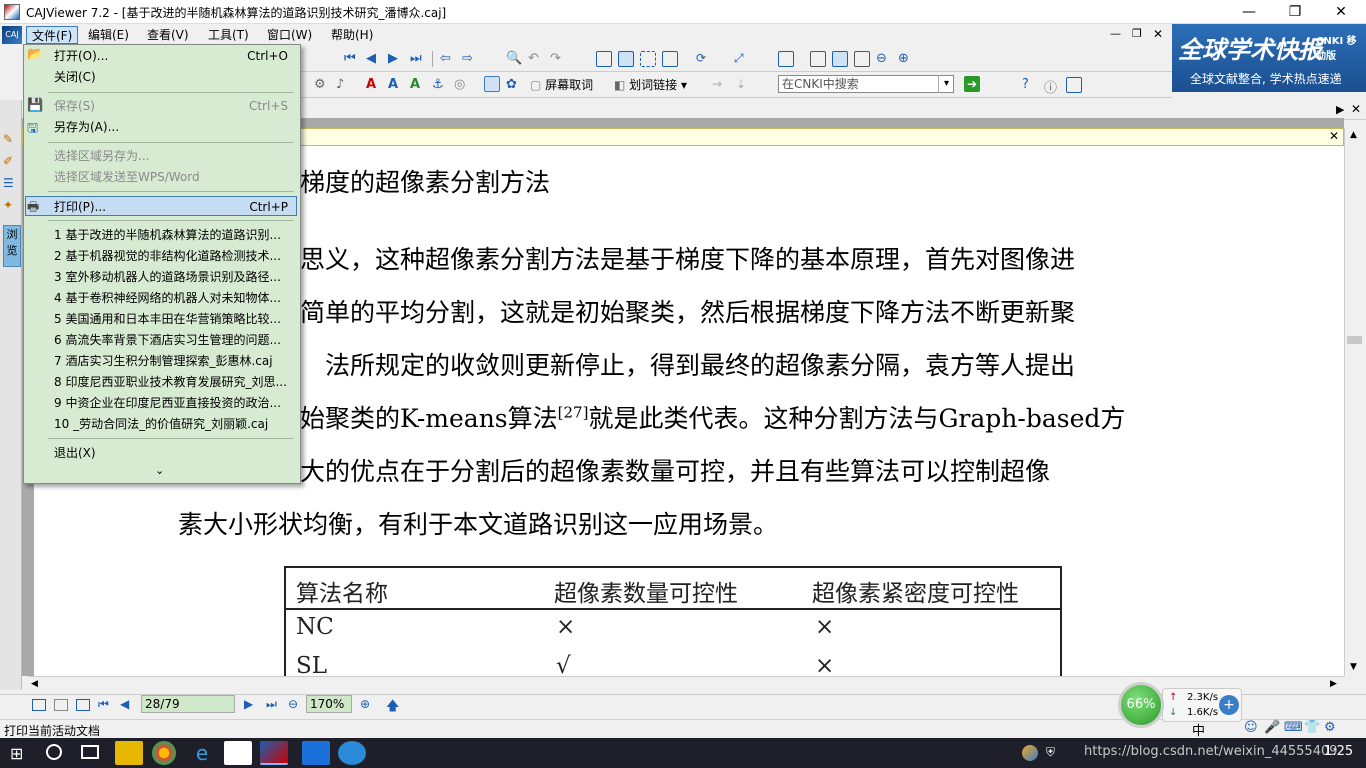 Image resolution: width=1366 pixels, height=768 pixels. What do you see at coordinates (648, 59) in the screenshot?
I see `facing-page-icon` at bounding box center [648, 59].